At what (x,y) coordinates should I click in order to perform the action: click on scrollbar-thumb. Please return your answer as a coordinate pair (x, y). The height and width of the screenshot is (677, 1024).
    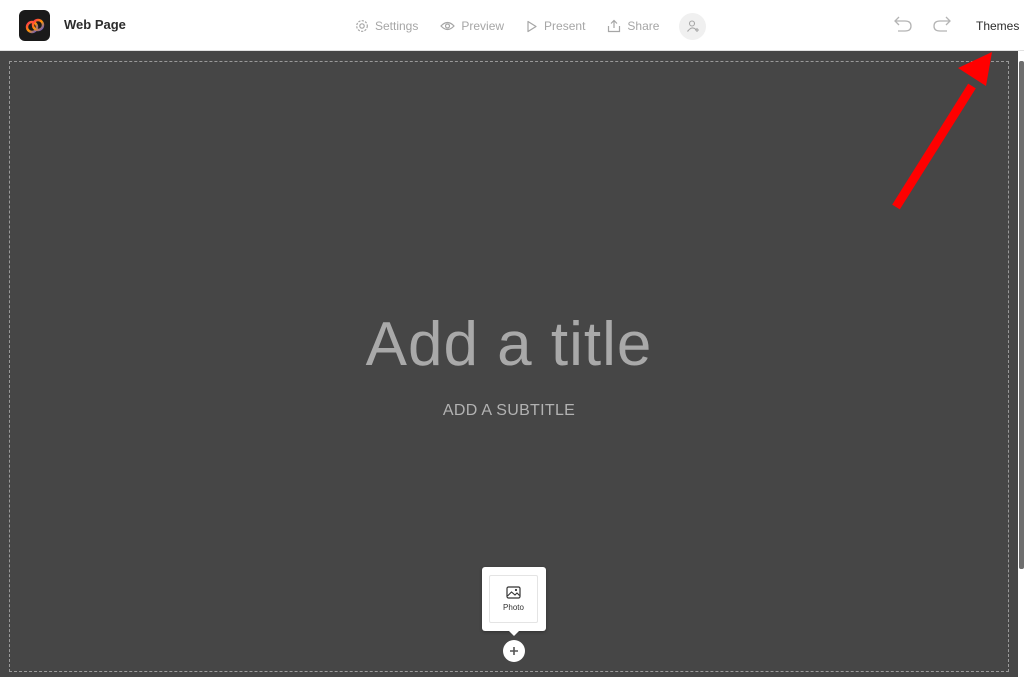
    Looking at the image, I should click on (1021, 315).